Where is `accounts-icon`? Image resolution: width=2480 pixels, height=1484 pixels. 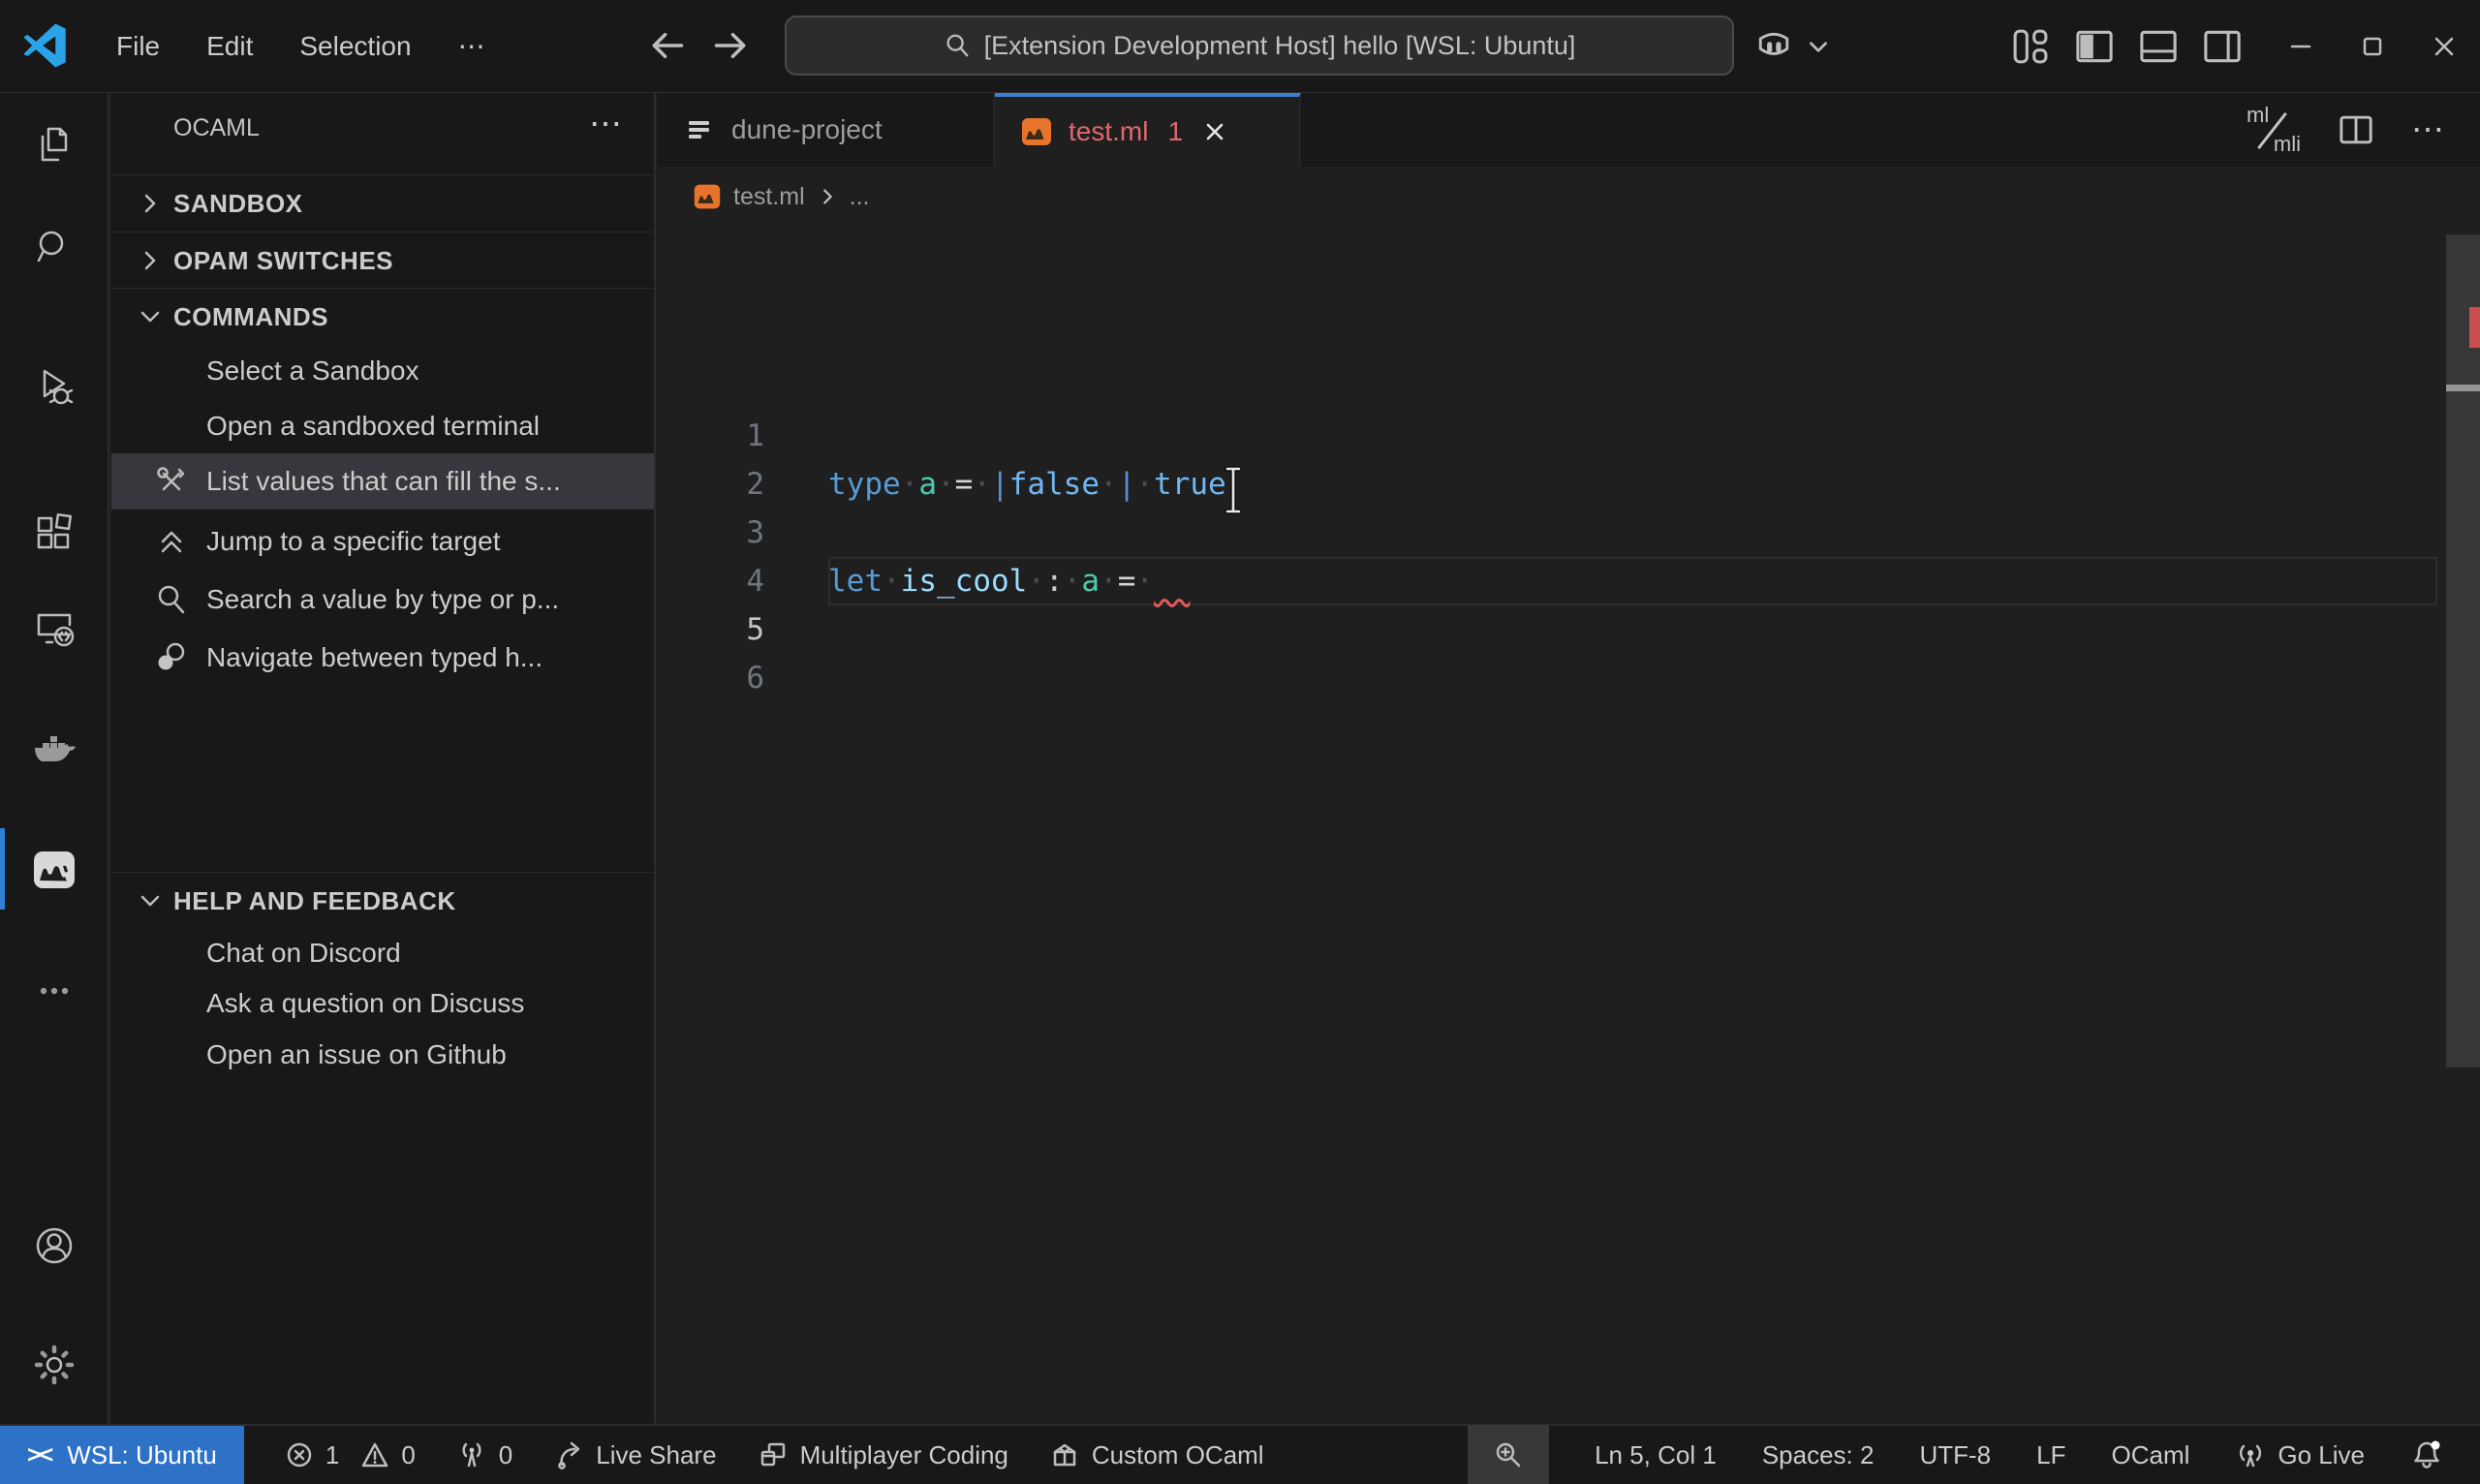 accounts-icon is located at coordinates (54, 1245).